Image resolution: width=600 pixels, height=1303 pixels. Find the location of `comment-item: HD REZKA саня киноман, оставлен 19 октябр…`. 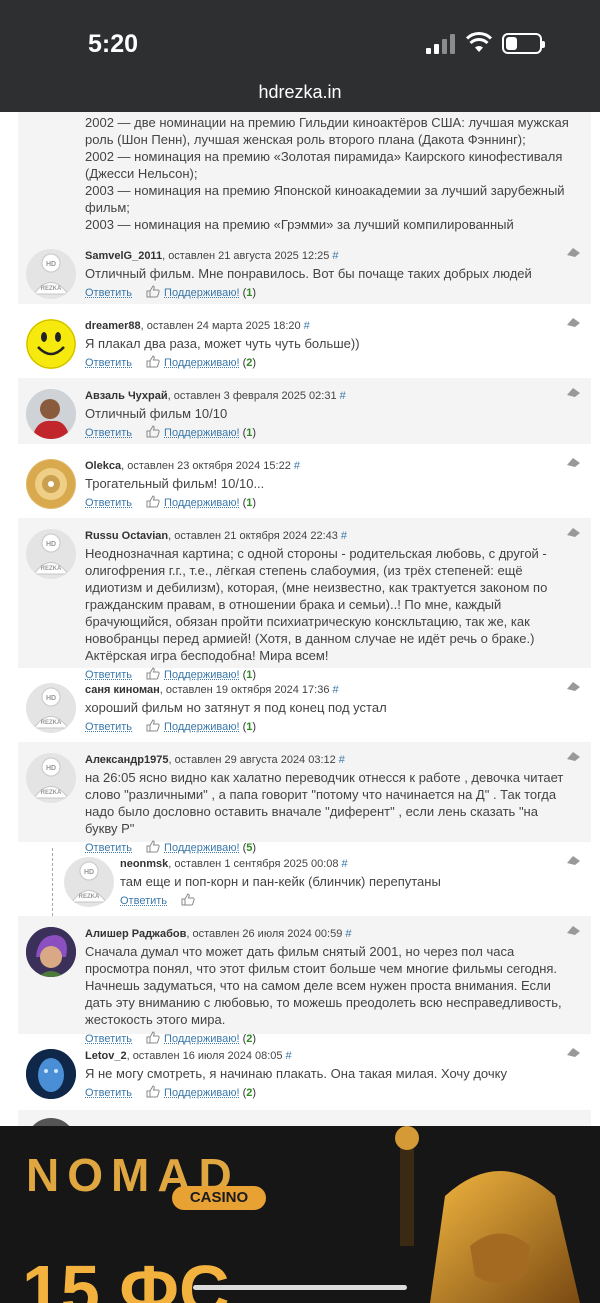

comment-item: HD REZKA саня киноман, оставлен 19 октябр… is located at coordinates (304, 705).